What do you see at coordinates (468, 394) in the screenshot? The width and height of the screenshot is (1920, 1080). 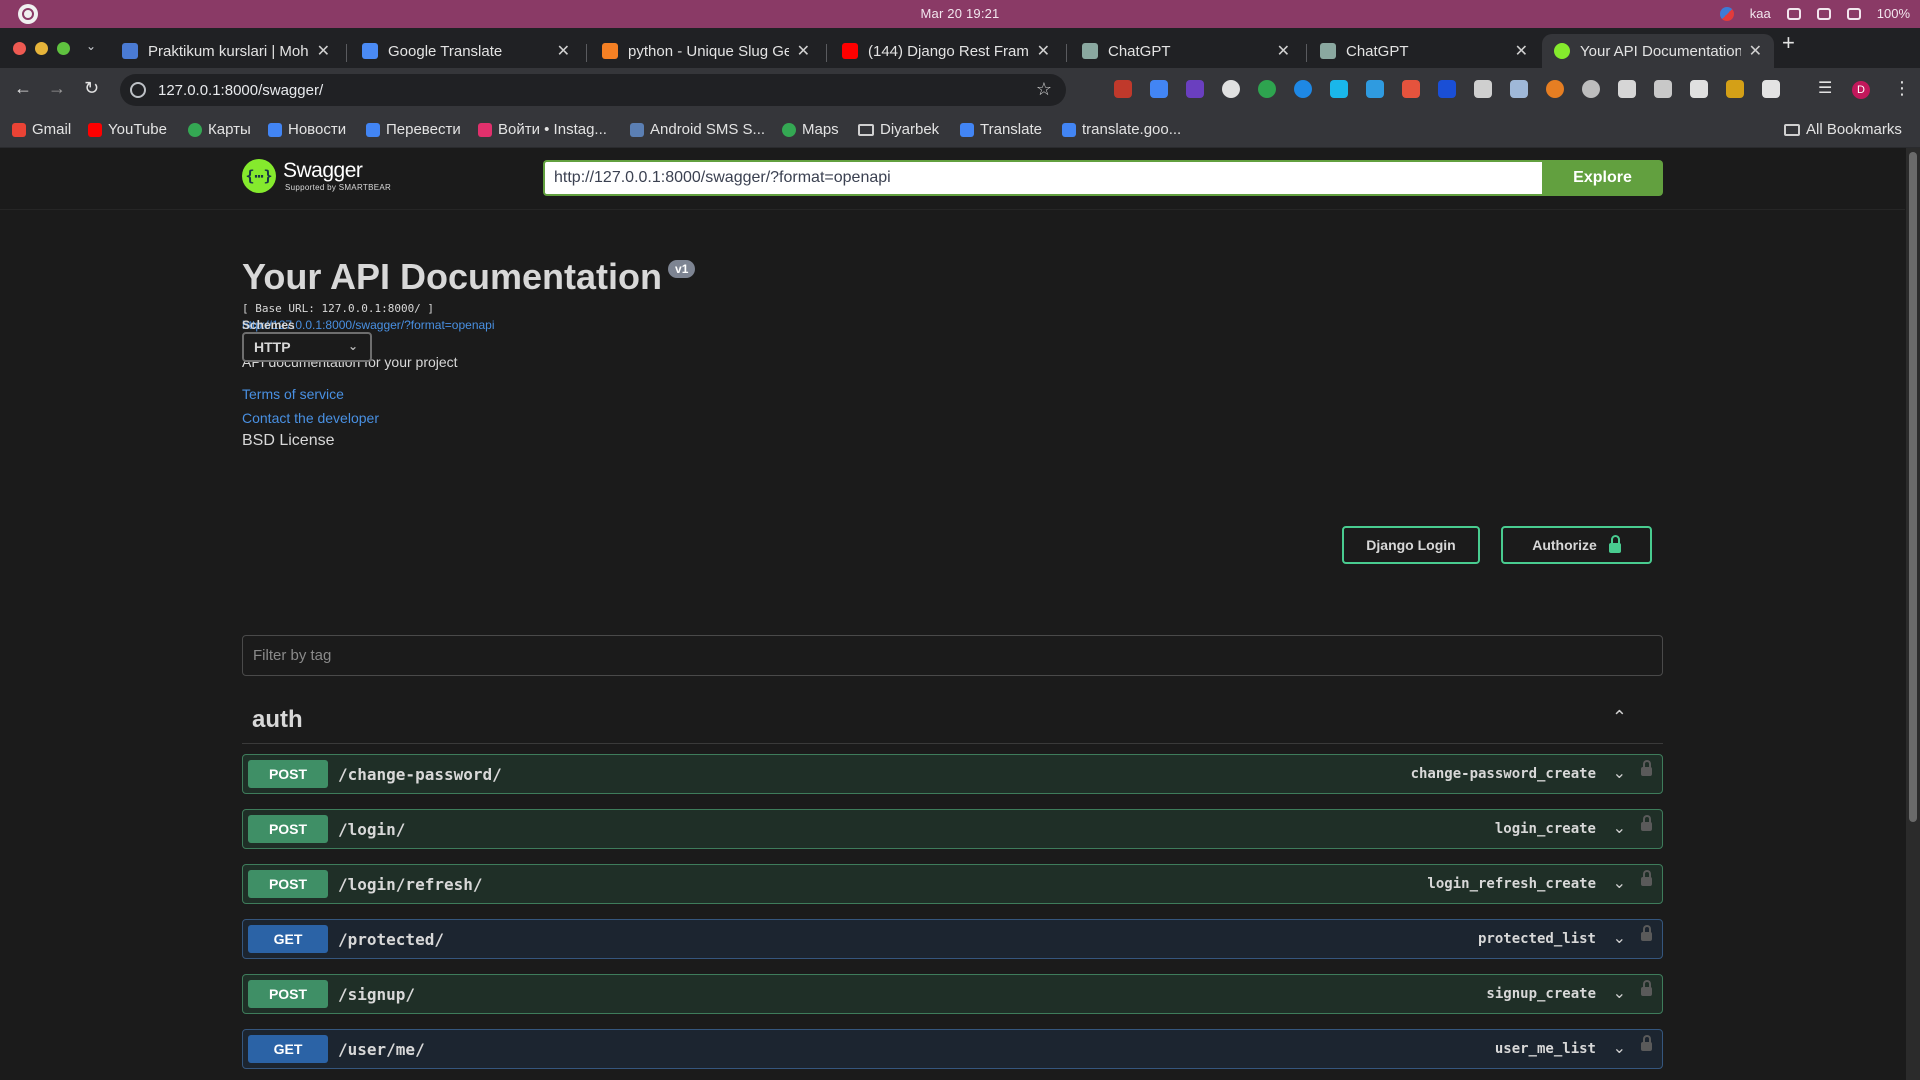 I see `terms-of-service-link: Terms of service` at bounding box center [468, 394].